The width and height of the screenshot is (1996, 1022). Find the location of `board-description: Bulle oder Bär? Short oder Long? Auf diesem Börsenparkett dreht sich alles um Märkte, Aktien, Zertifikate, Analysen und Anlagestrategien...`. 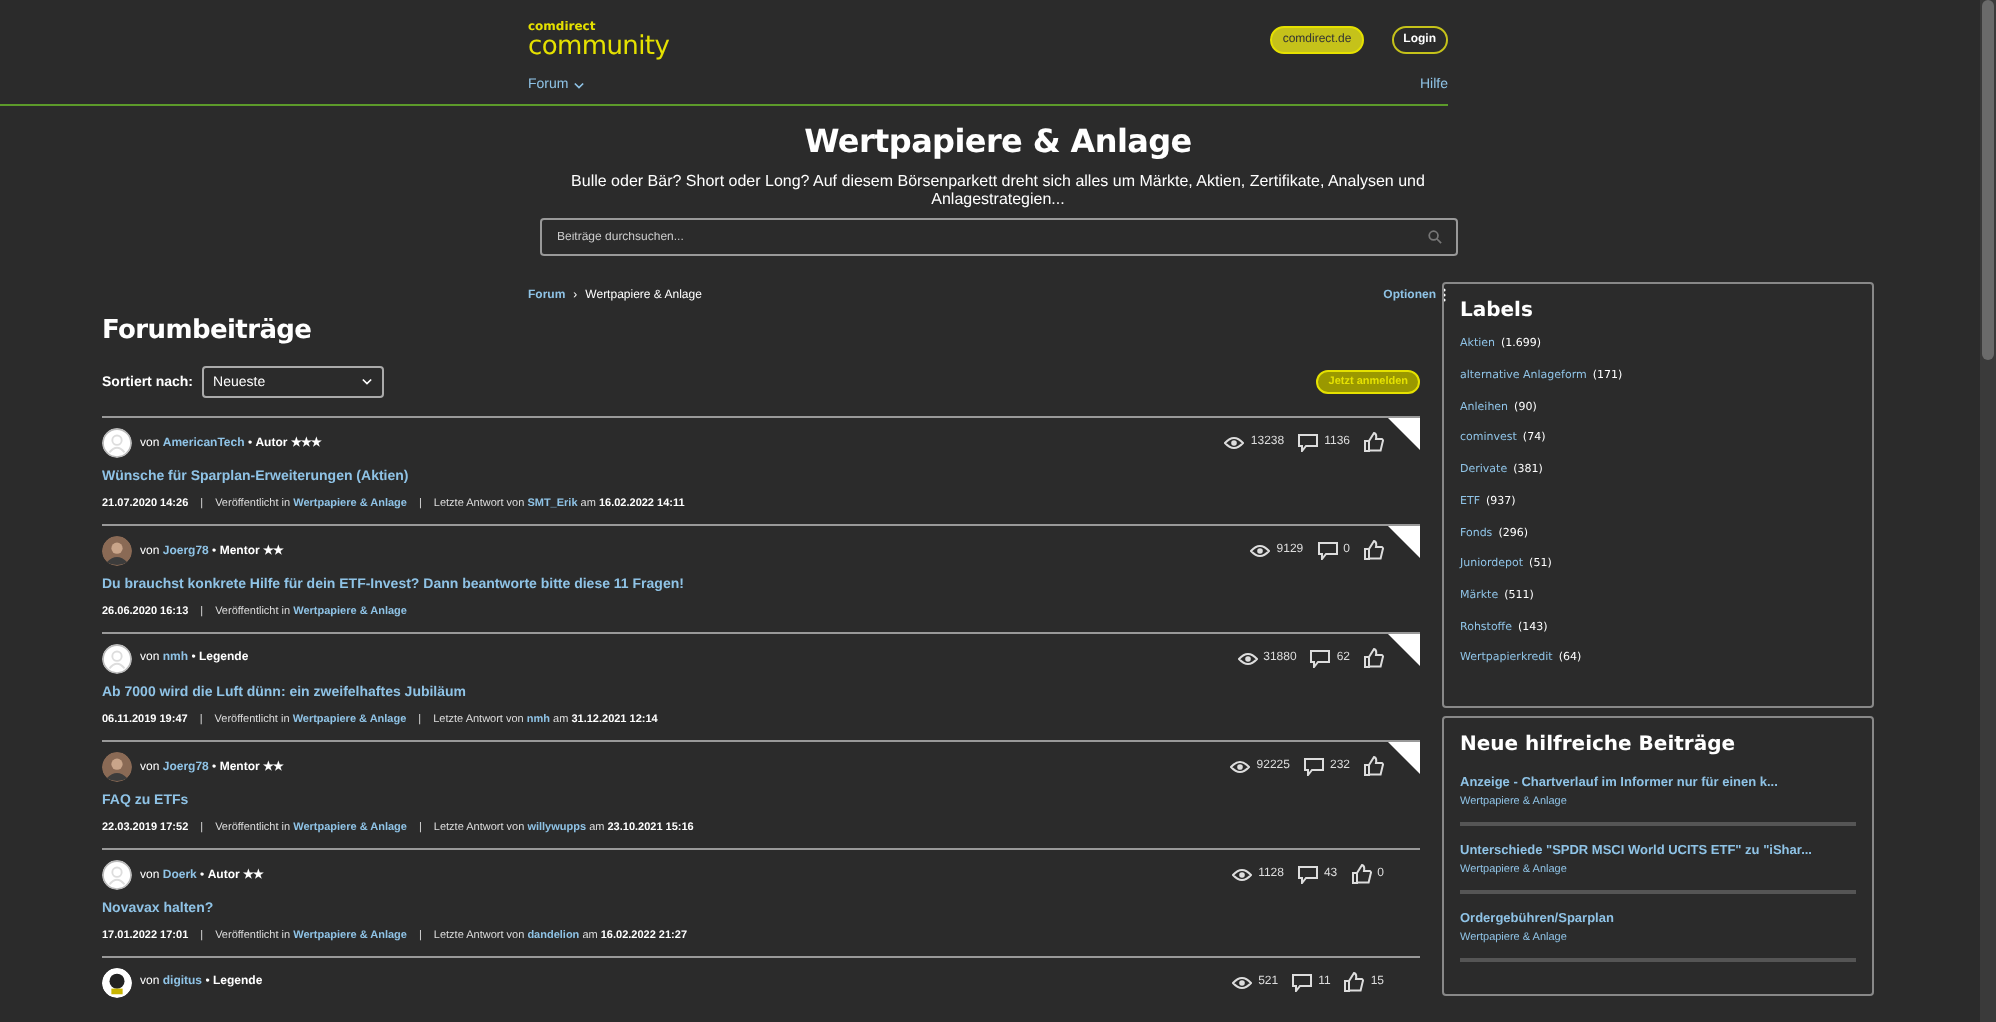

board-description: Bulle oder Bär? Short oder Long? Auf diesem Börsenparkett dreht sich alles um Märkte, Aktien, Zertifikate, Analysen und Anlagestrategien... is located at coordinates (998, 190).